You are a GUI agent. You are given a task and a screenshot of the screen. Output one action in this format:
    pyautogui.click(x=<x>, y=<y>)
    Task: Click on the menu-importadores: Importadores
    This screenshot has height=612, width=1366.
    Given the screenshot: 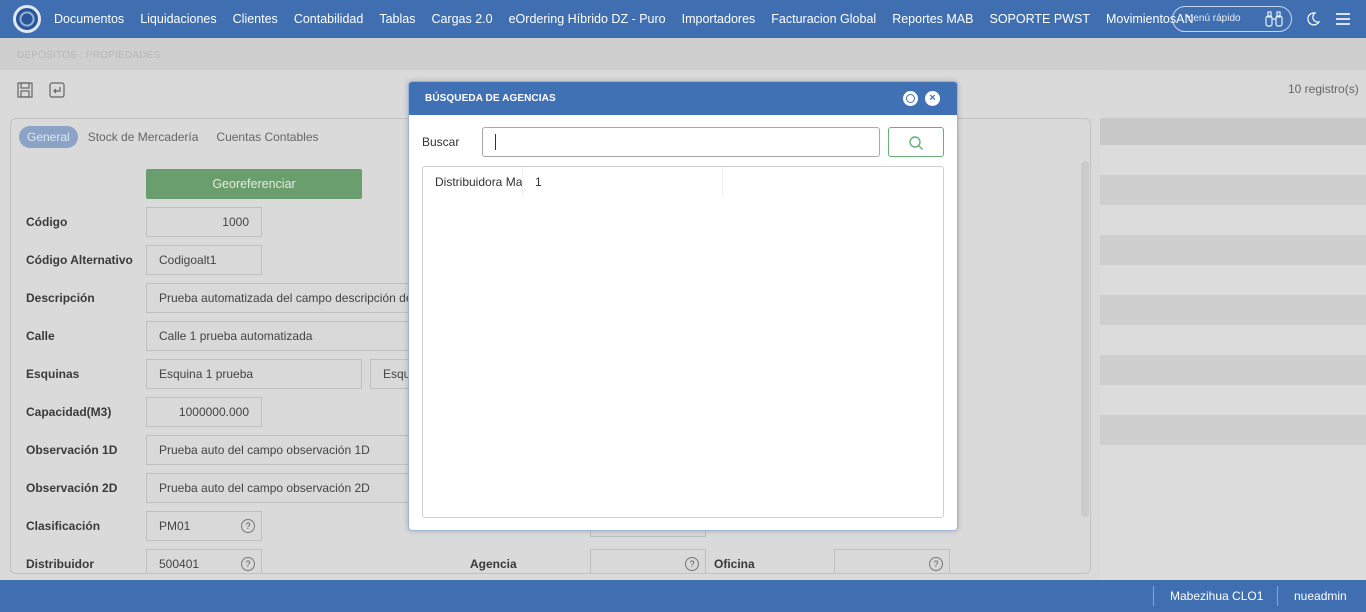 What is the action you would take?
    pyautogui.click(x=719, y=19)
    